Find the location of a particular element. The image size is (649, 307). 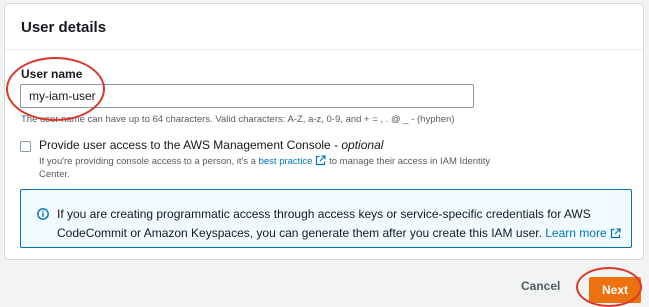

panel-header: User details is located at coordinates (324, 27).